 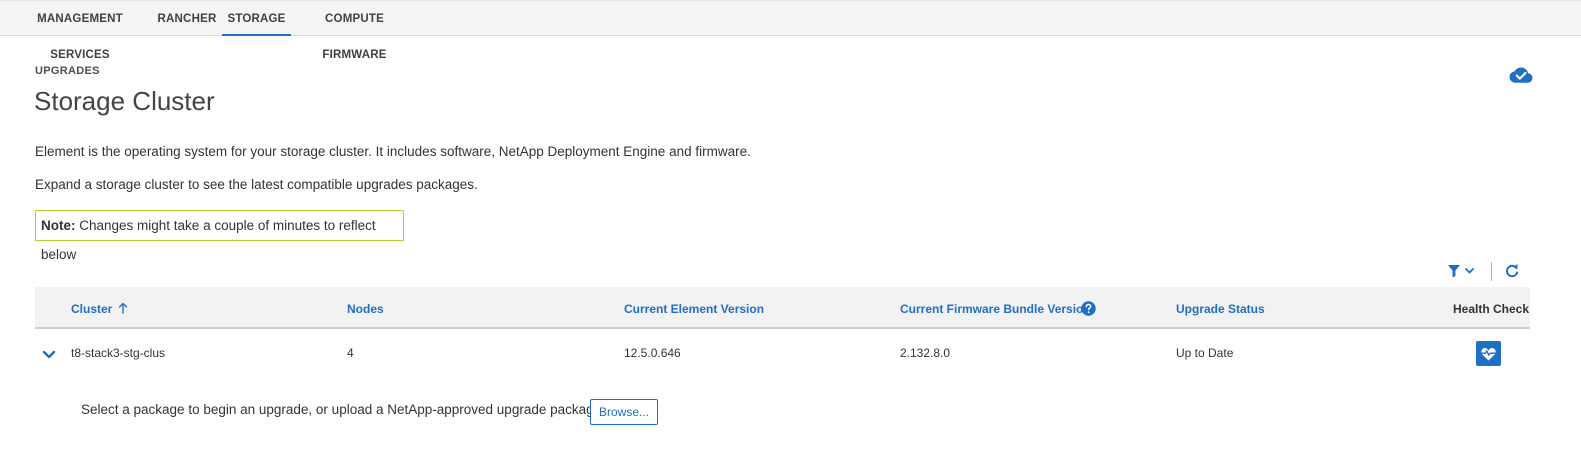 I want to click on column-header-cluster: Cluster, so click(x=99, y=308).